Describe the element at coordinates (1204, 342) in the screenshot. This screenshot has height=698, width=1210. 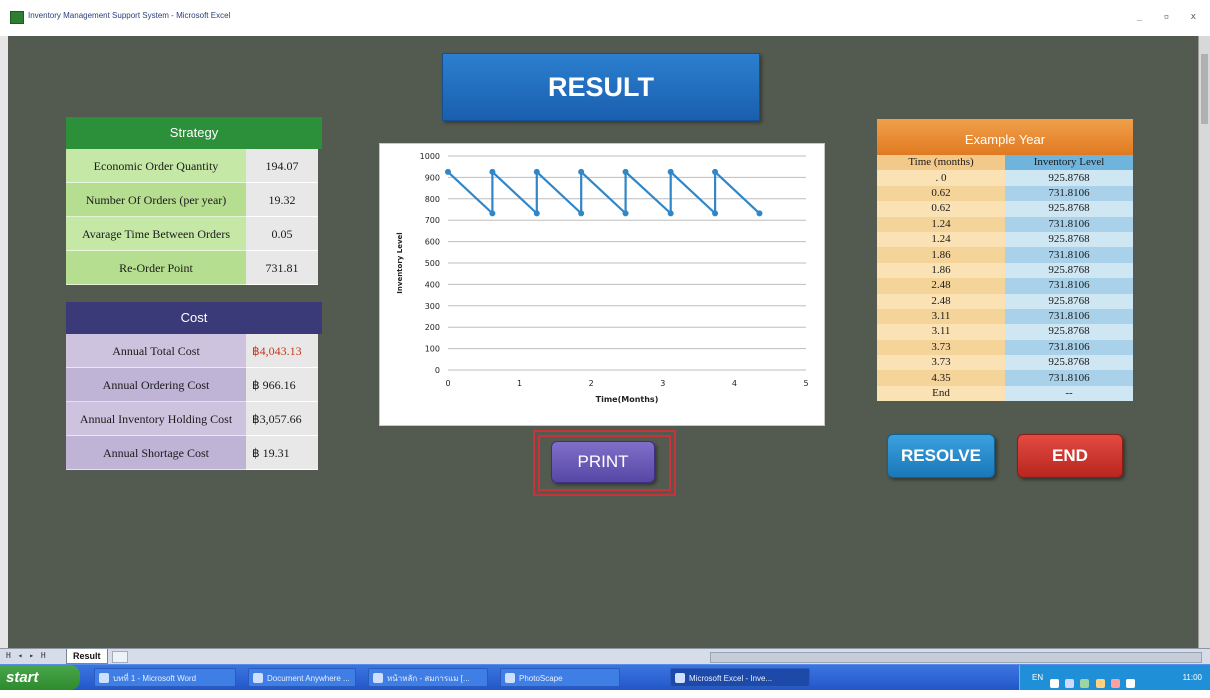
I see `vertical-scrollbar` at that location.